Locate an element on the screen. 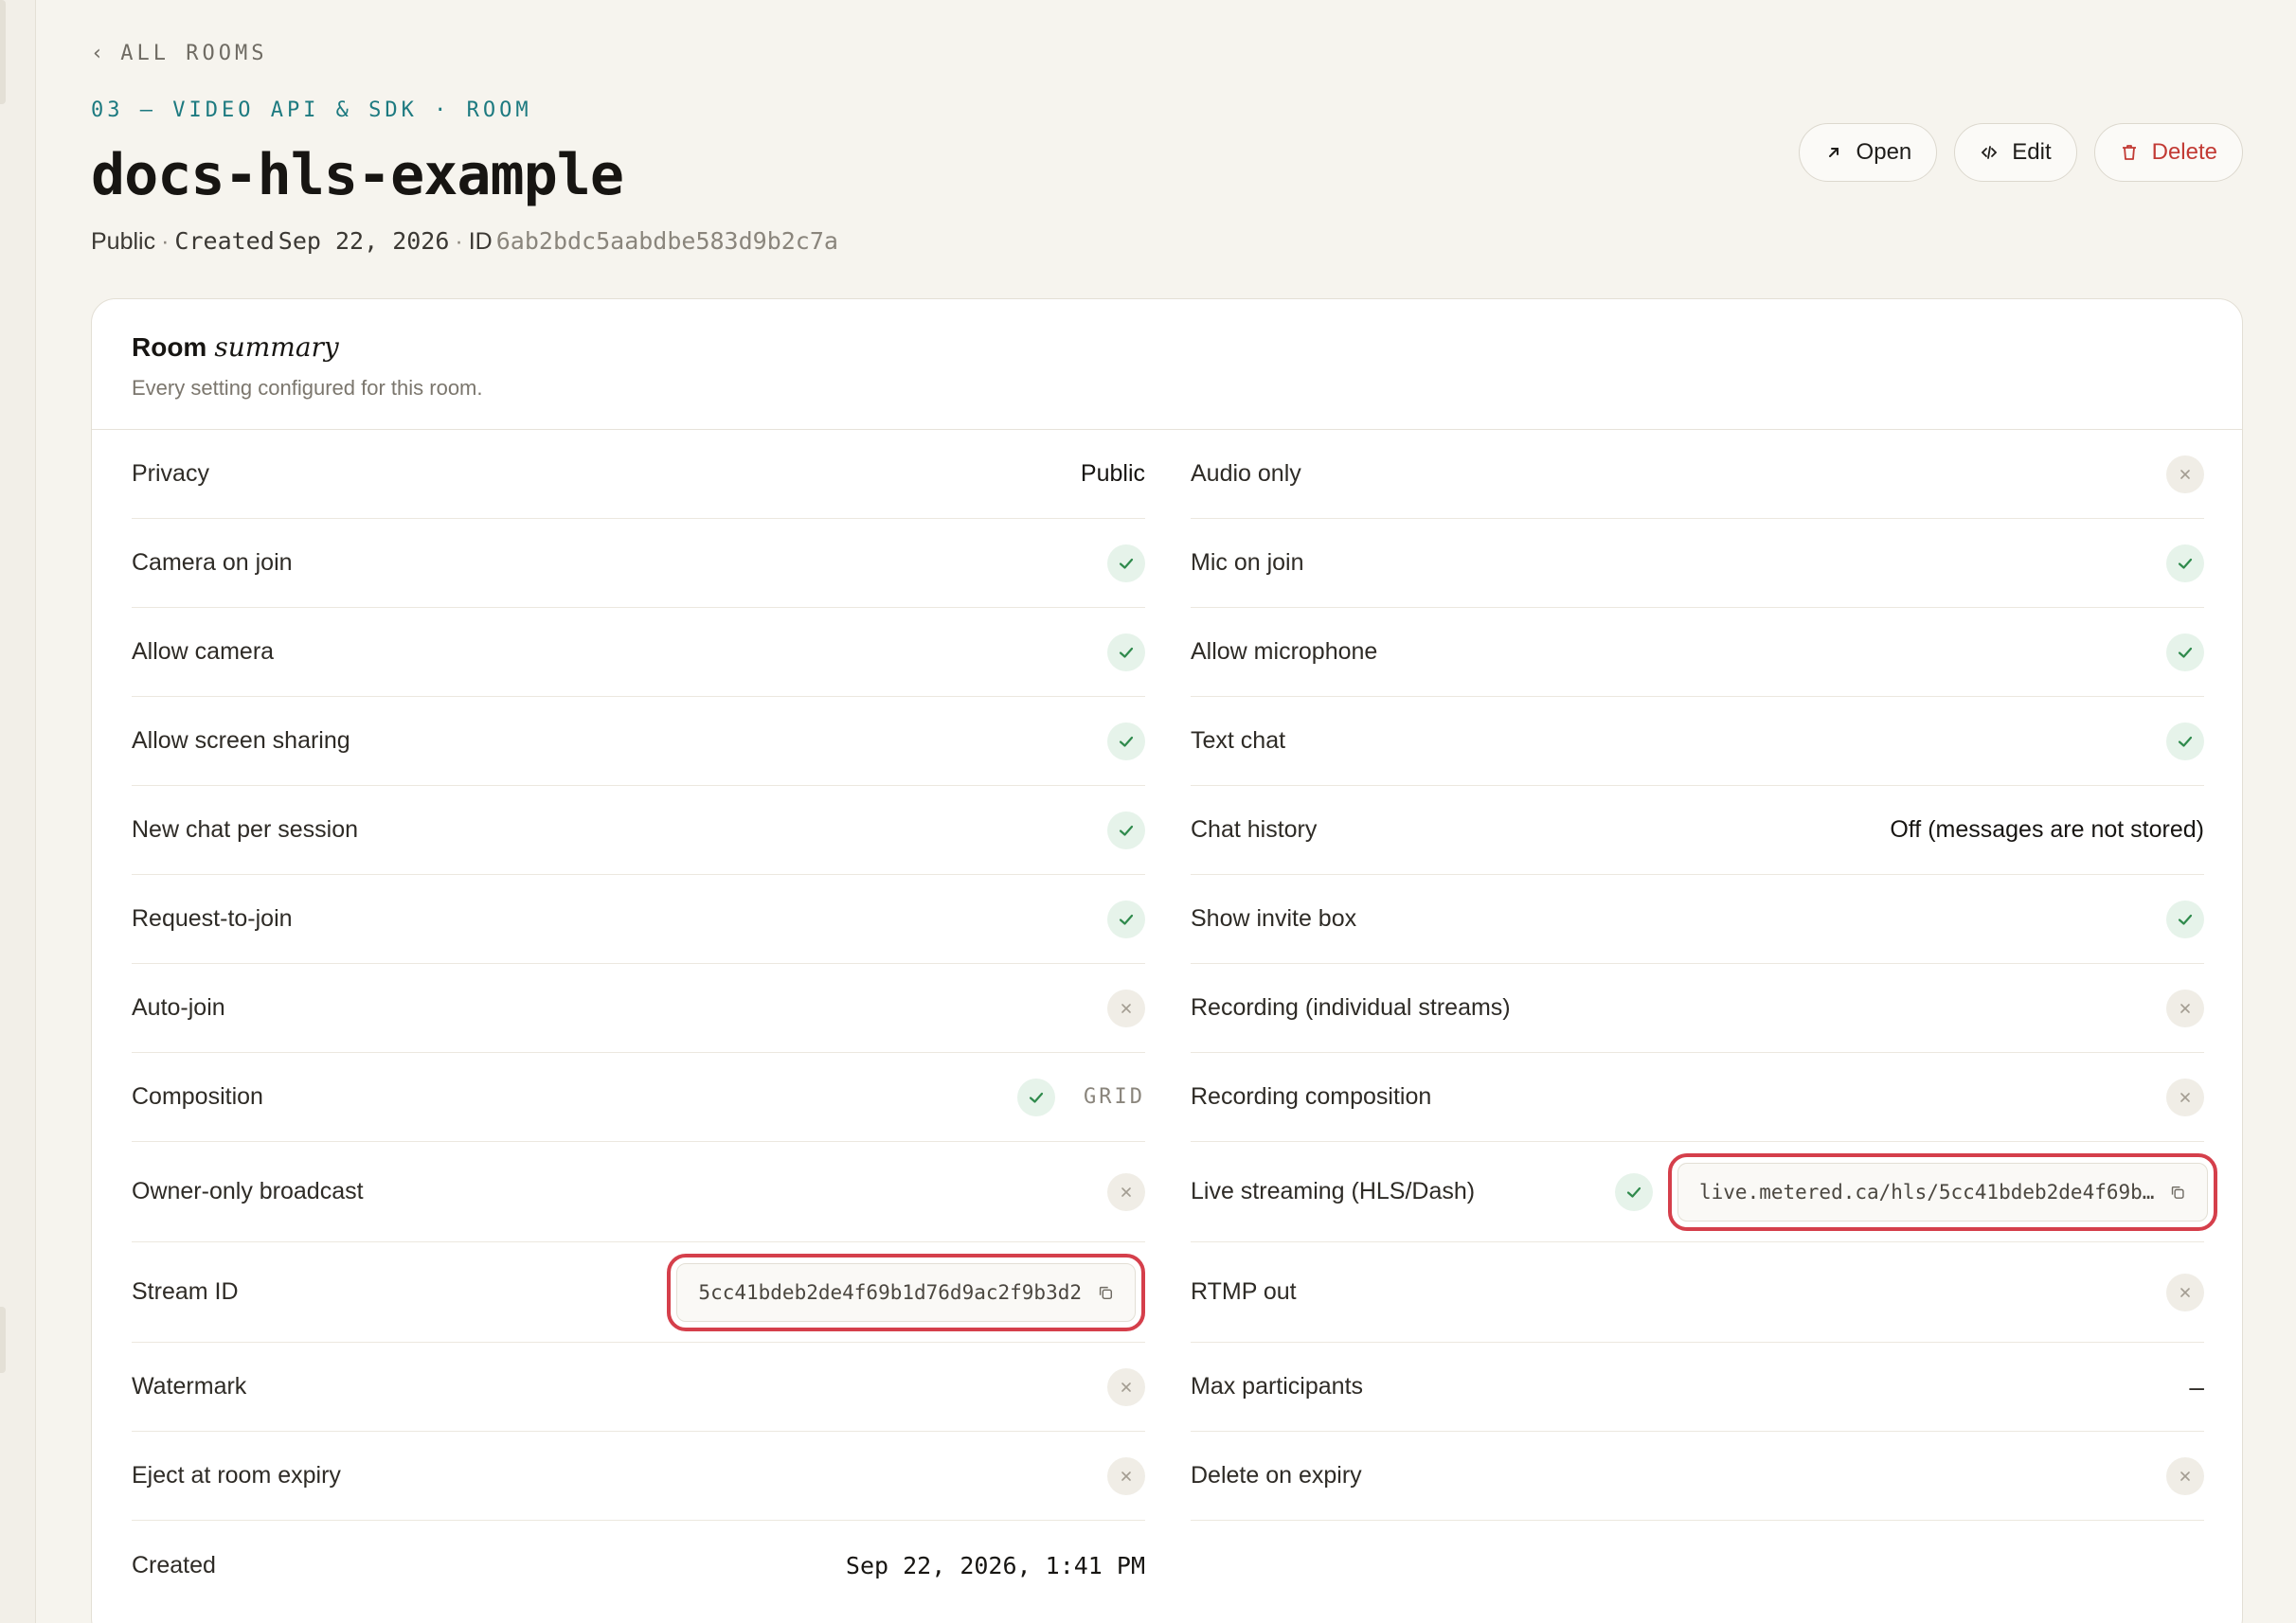  setting-row-recording-individual: Recording (individual streams) is located at coordinates (1697, 1008).